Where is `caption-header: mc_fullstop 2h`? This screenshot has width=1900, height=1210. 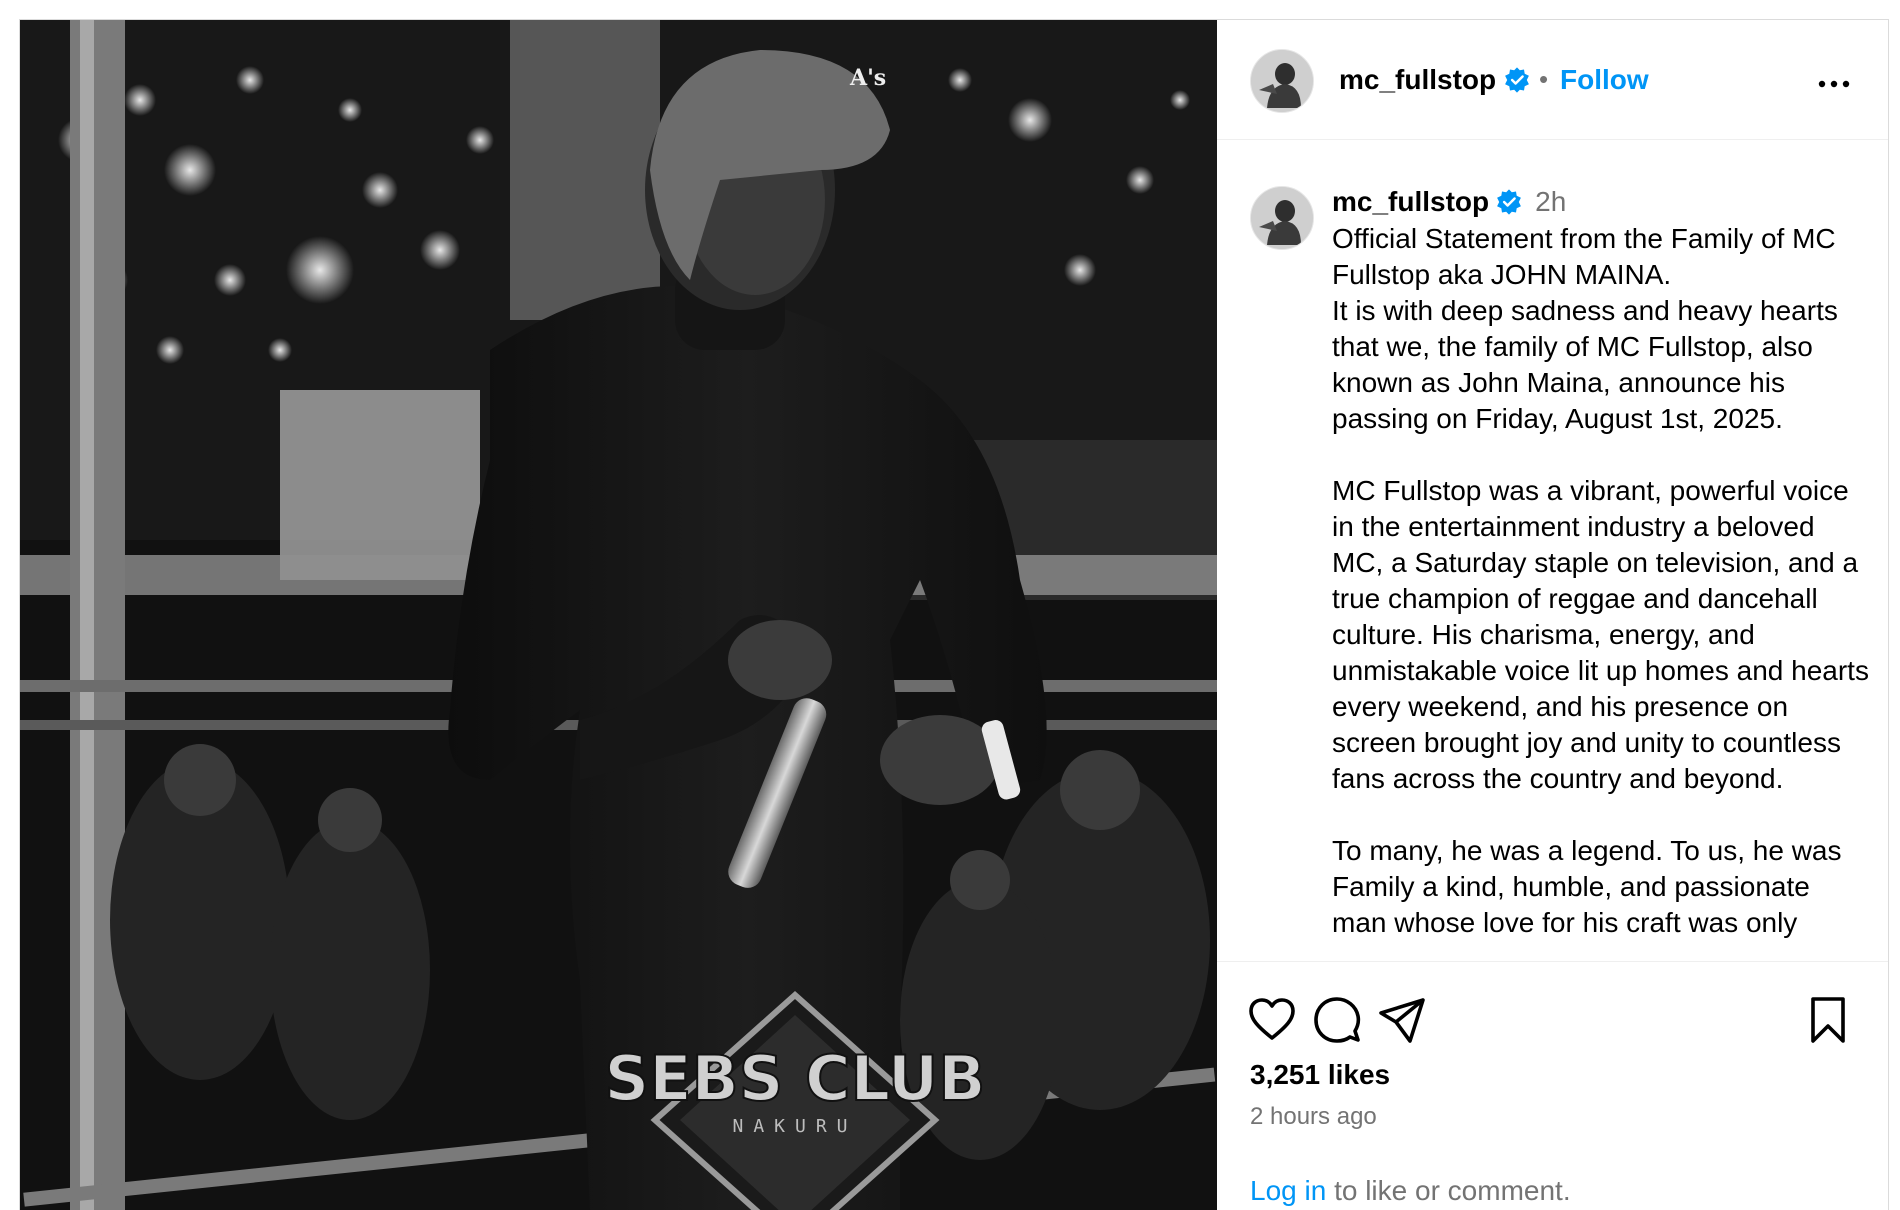
caption-header: mc_fullstop 2h is located at coordinates (1449, 202).